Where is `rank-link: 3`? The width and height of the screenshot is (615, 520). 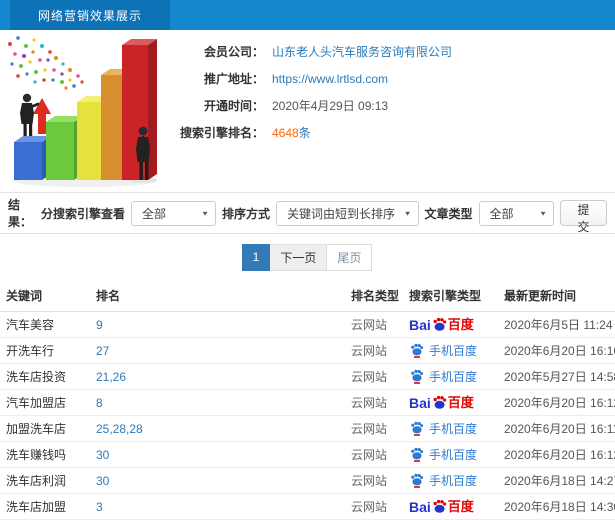 rank-link: 3 is located at coordinates (99, 507).